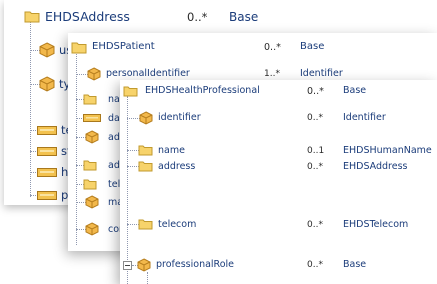 The width and height of the screenshot is (437, 284). Describe the element at coordinates (272, 74) in the screenshot. I see `row-cardinality: 1..*` at that location.